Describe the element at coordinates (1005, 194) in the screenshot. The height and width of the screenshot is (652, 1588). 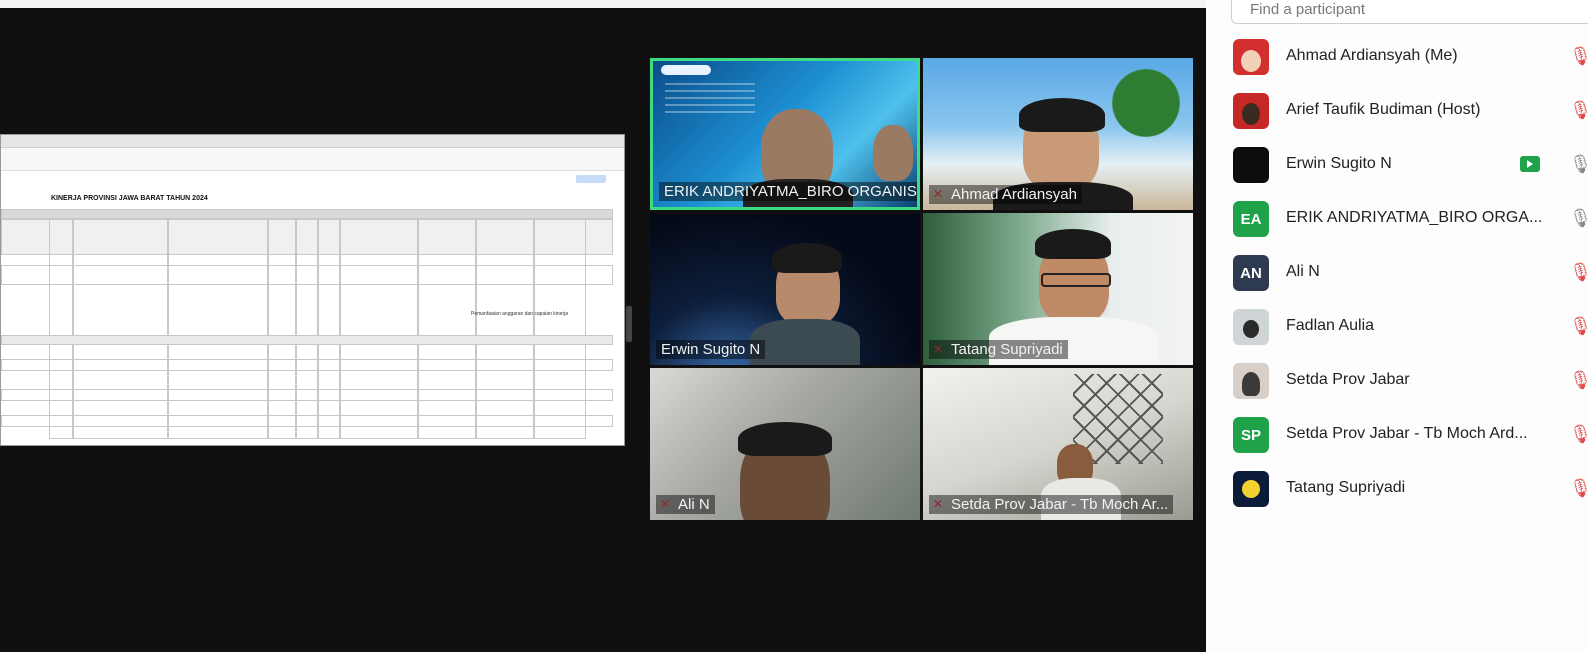
I see `tile-name-label: Ahmad Ardiansyah` at that location.